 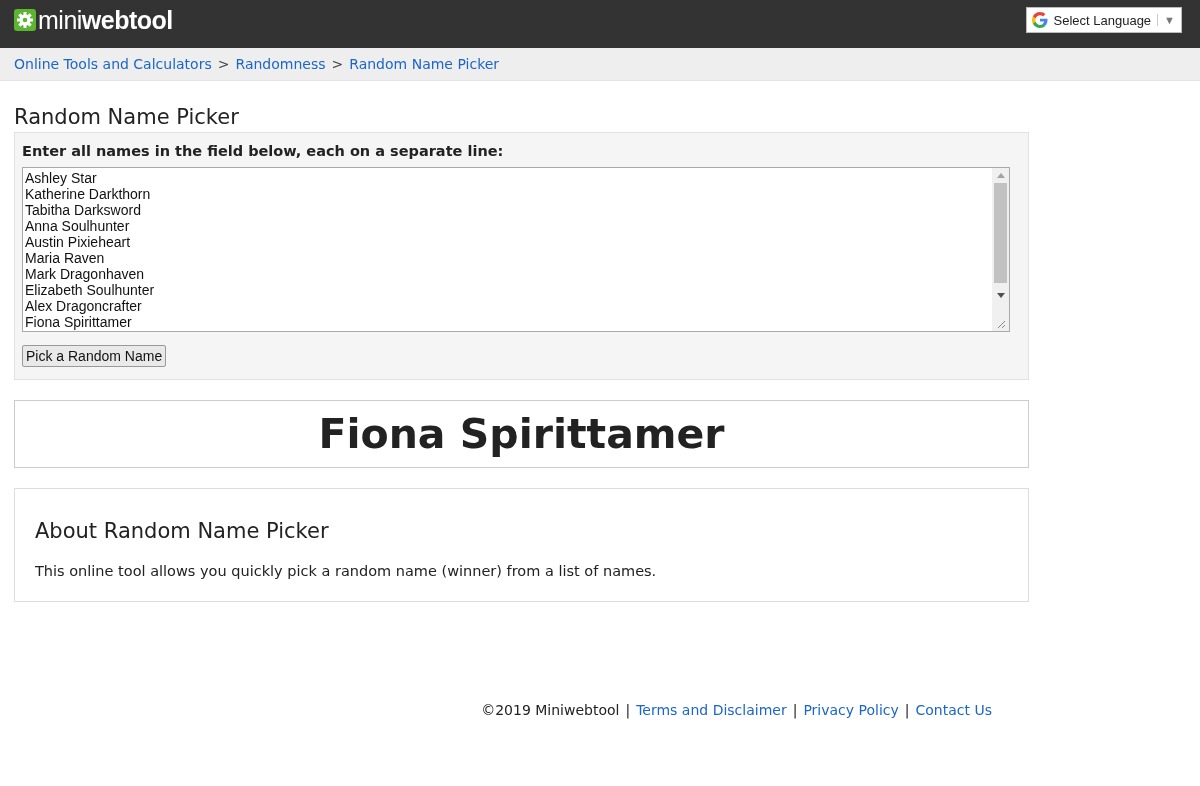 I want to click on name-line: Ashley Star, so click(x=61, y=178).